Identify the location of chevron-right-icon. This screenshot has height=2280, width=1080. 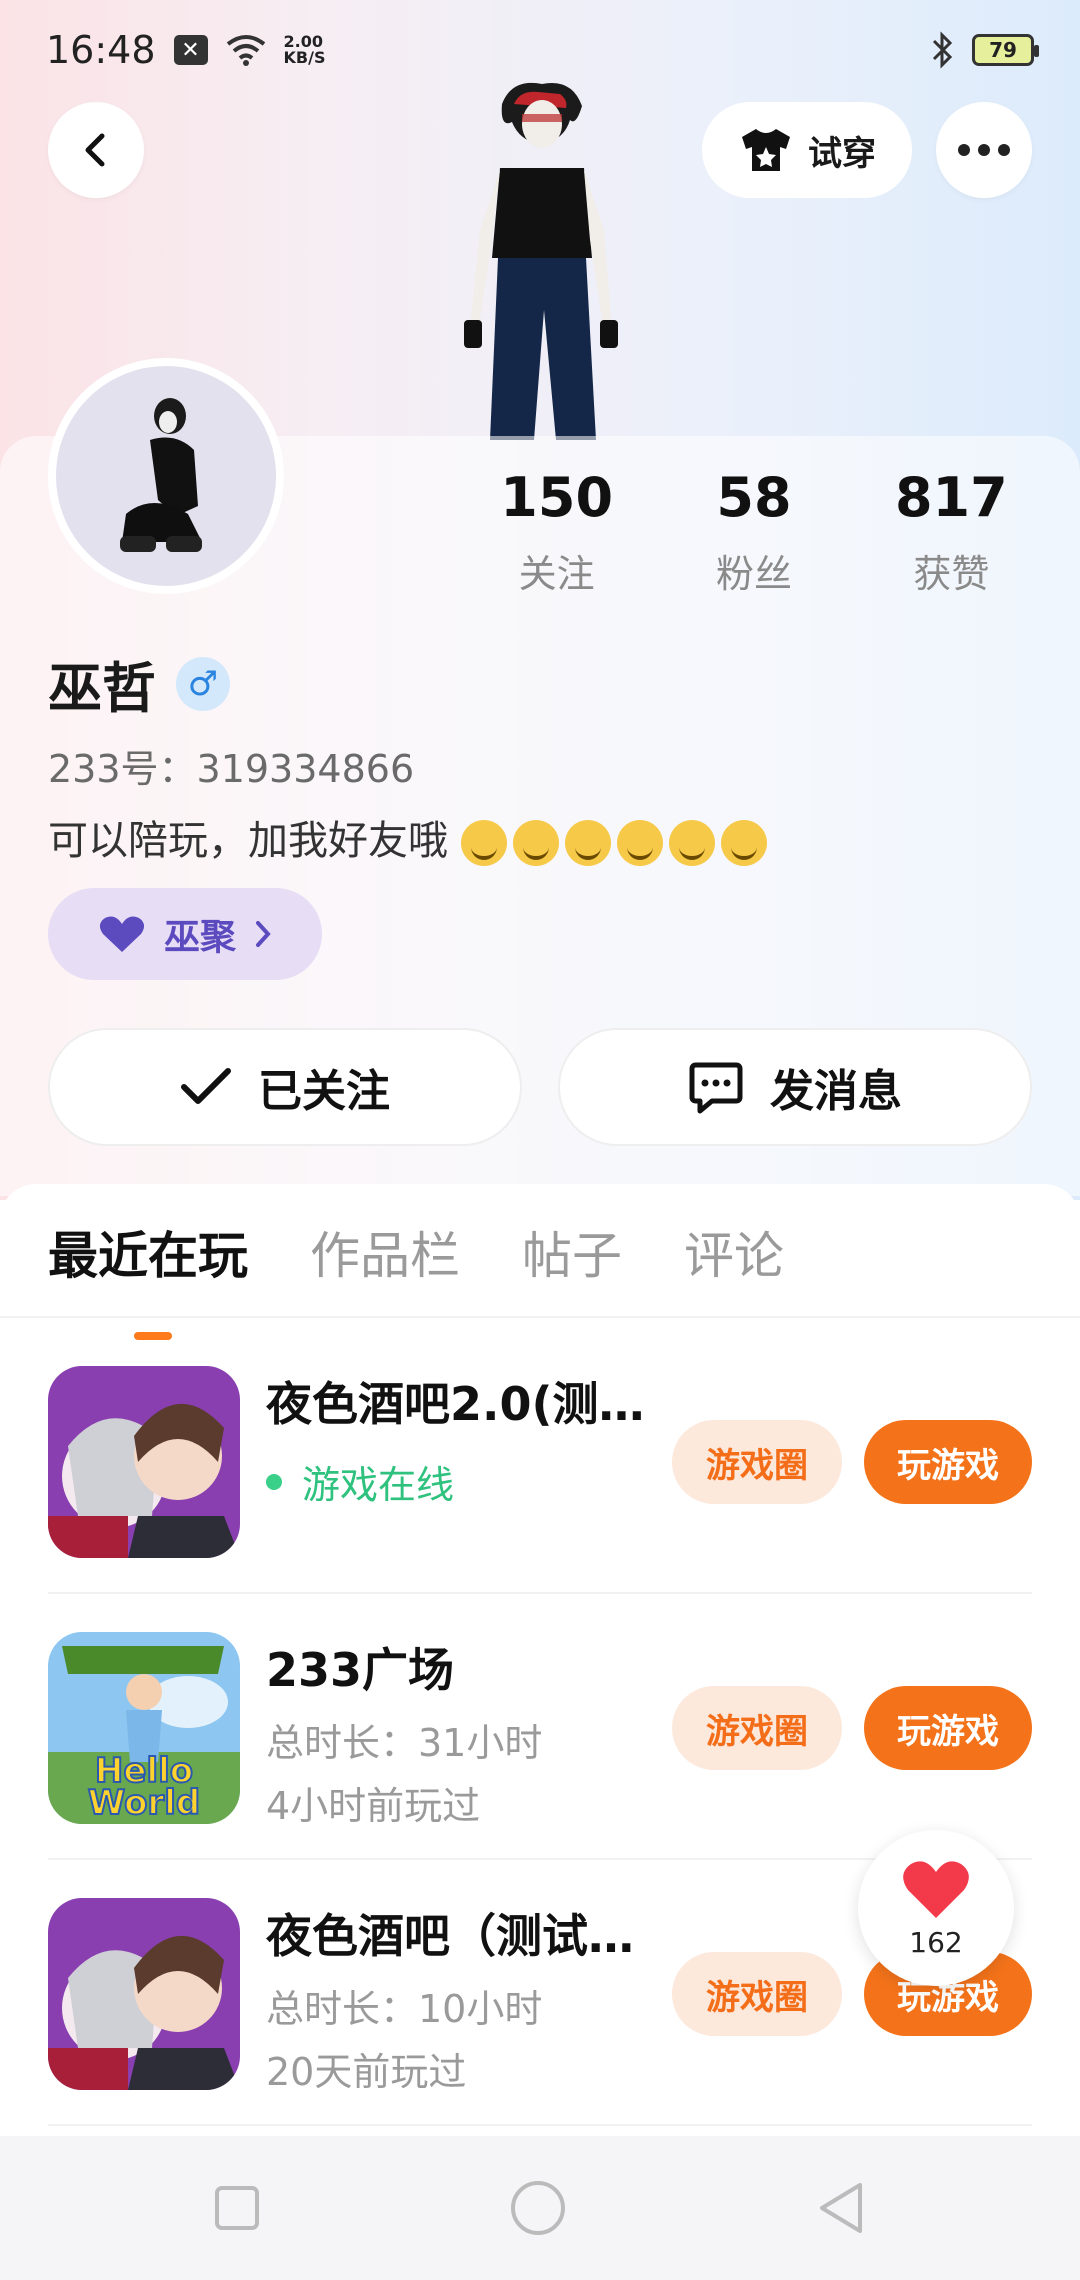
(263, 934).